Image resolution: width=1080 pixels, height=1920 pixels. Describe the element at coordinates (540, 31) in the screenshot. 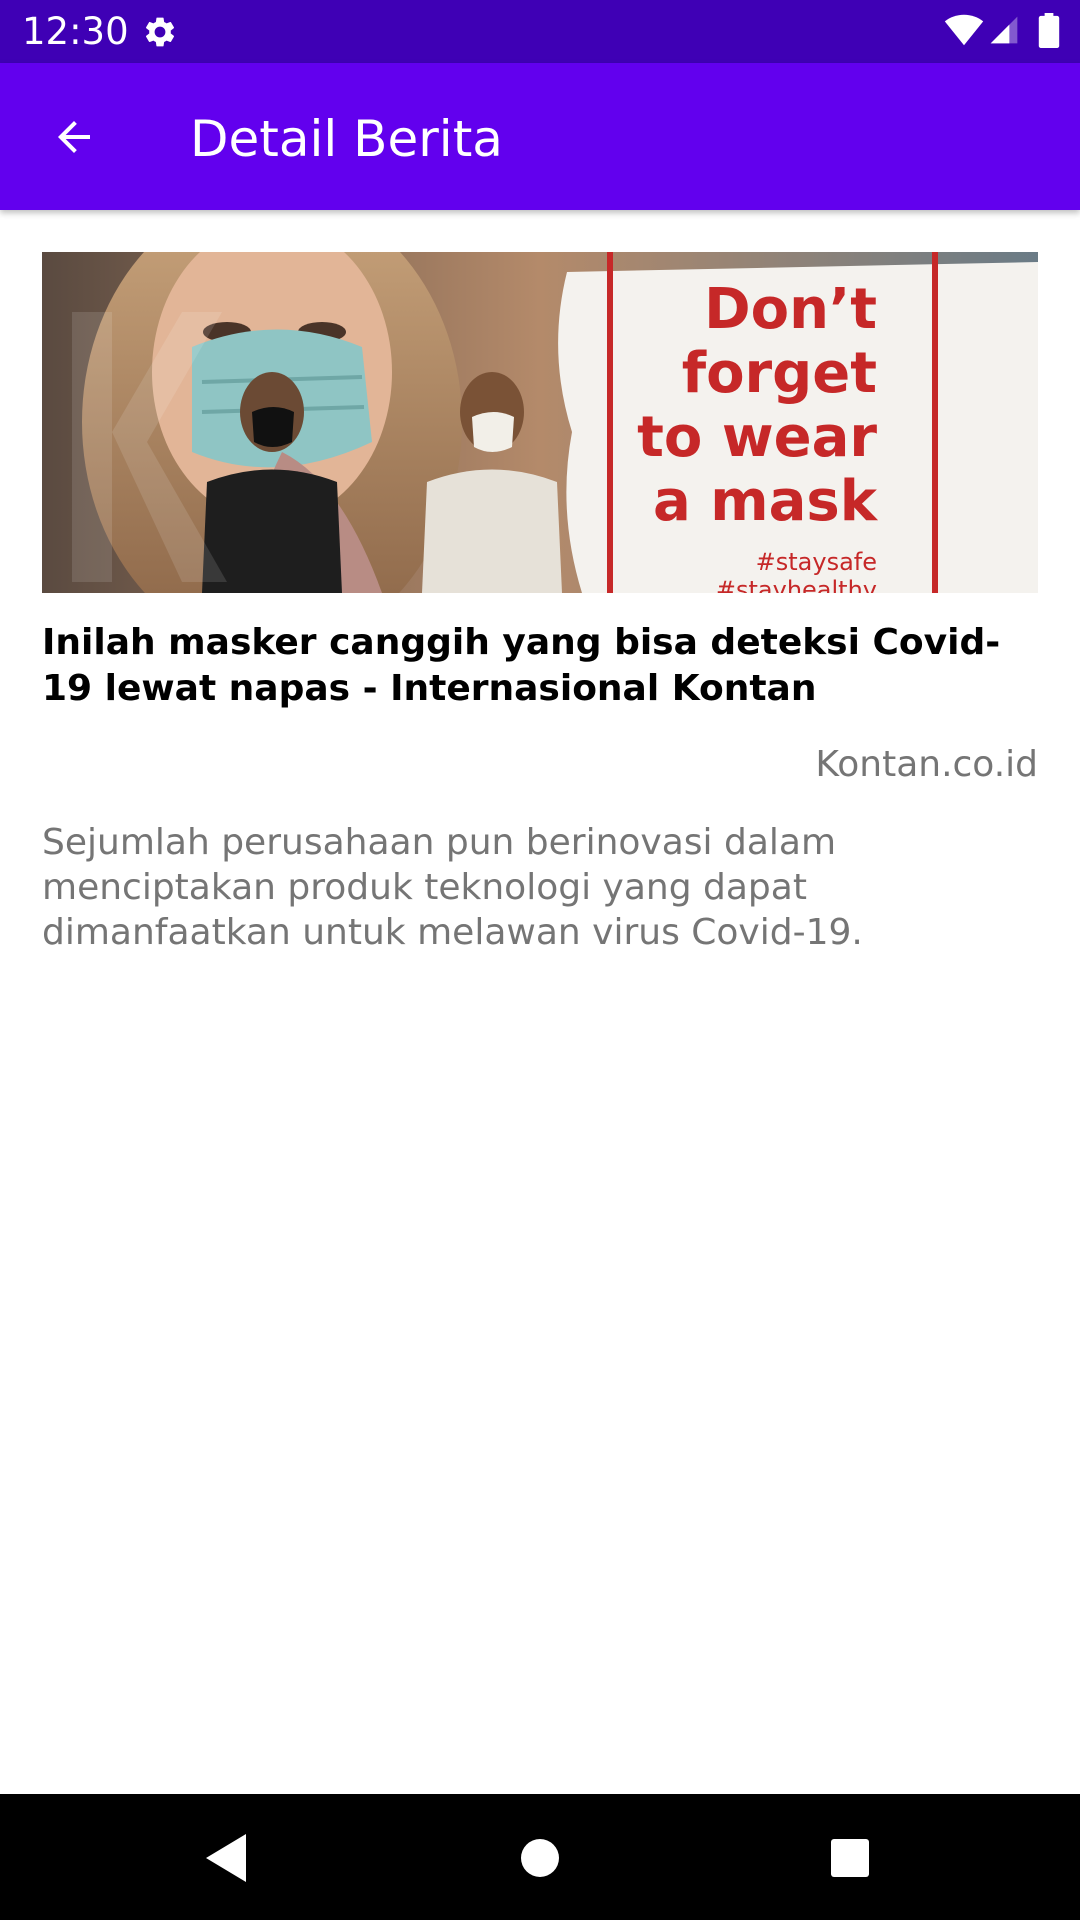

I see `status-bar: 12:30` at that location.